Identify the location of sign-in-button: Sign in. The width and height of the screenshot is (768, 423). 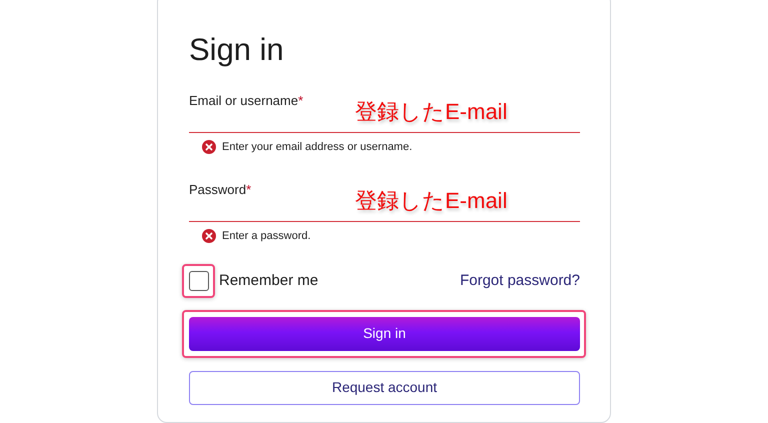
(384, 333).